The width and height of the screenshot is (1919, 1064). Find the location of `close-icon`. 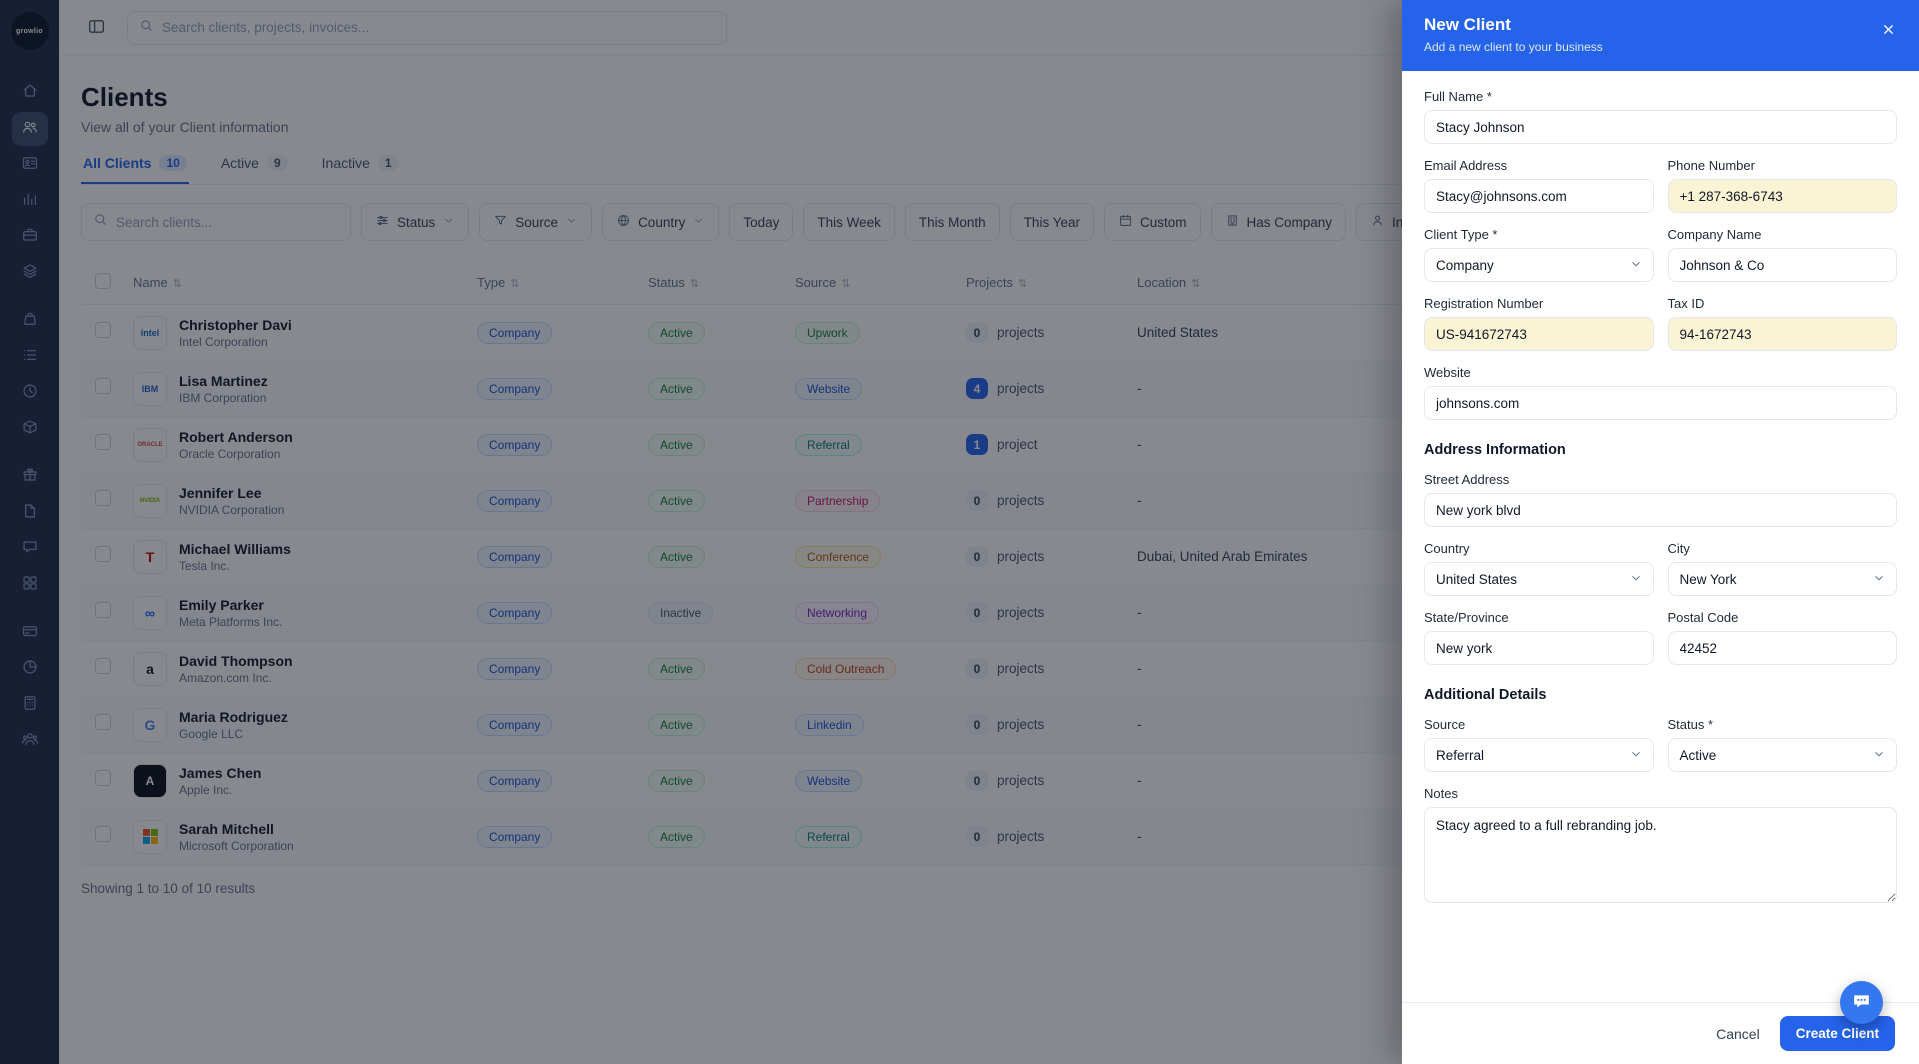

close-icon is located at coordinates (1888, 31).